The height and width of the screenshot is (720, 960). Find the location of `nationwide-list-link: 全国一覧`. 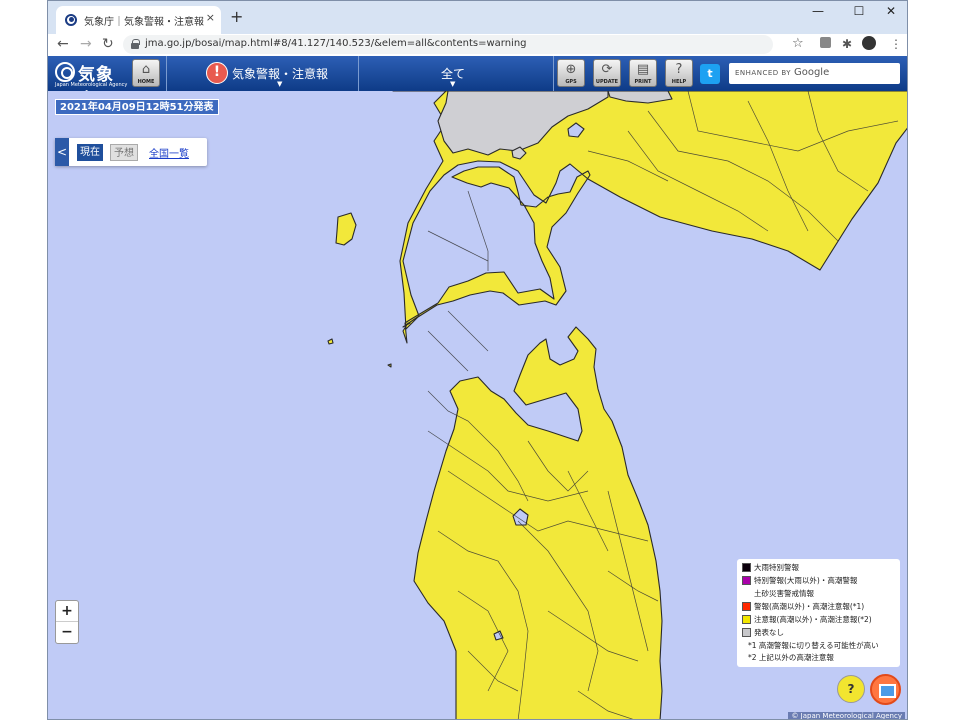

nationwide-list-link: 全国一覧 is located at coordinates (169, 152).